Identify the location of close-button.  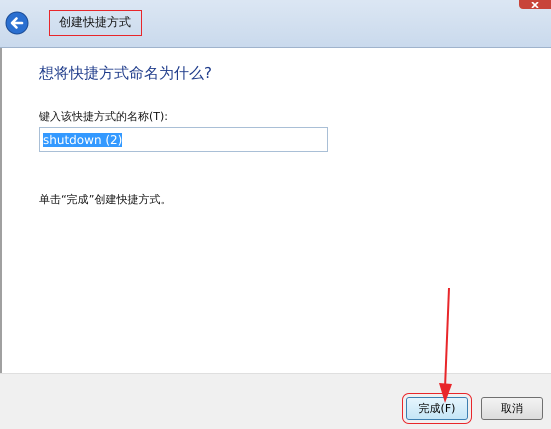
(535, 4).